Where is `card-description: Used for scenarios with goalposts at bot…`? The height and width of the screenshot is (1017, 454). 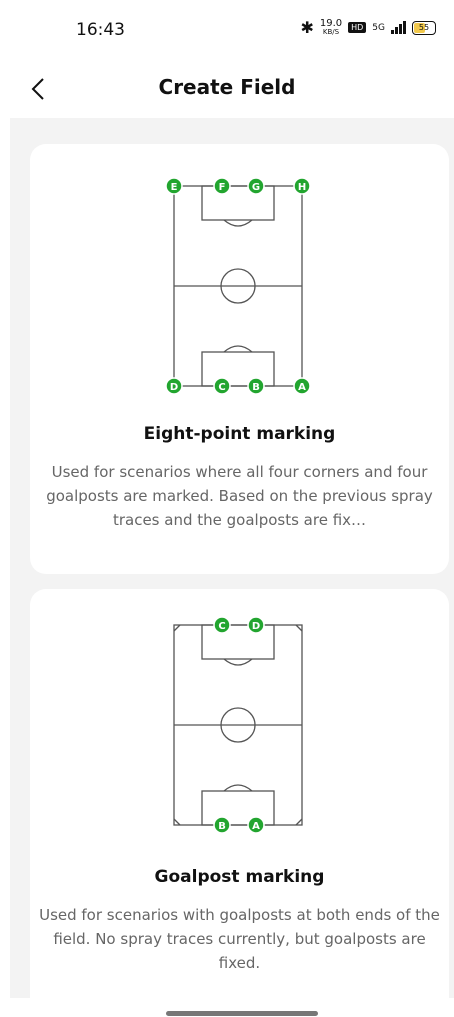
card-description: Used for scenarios with goalposts at bot… is located at coordinates (239, 939).